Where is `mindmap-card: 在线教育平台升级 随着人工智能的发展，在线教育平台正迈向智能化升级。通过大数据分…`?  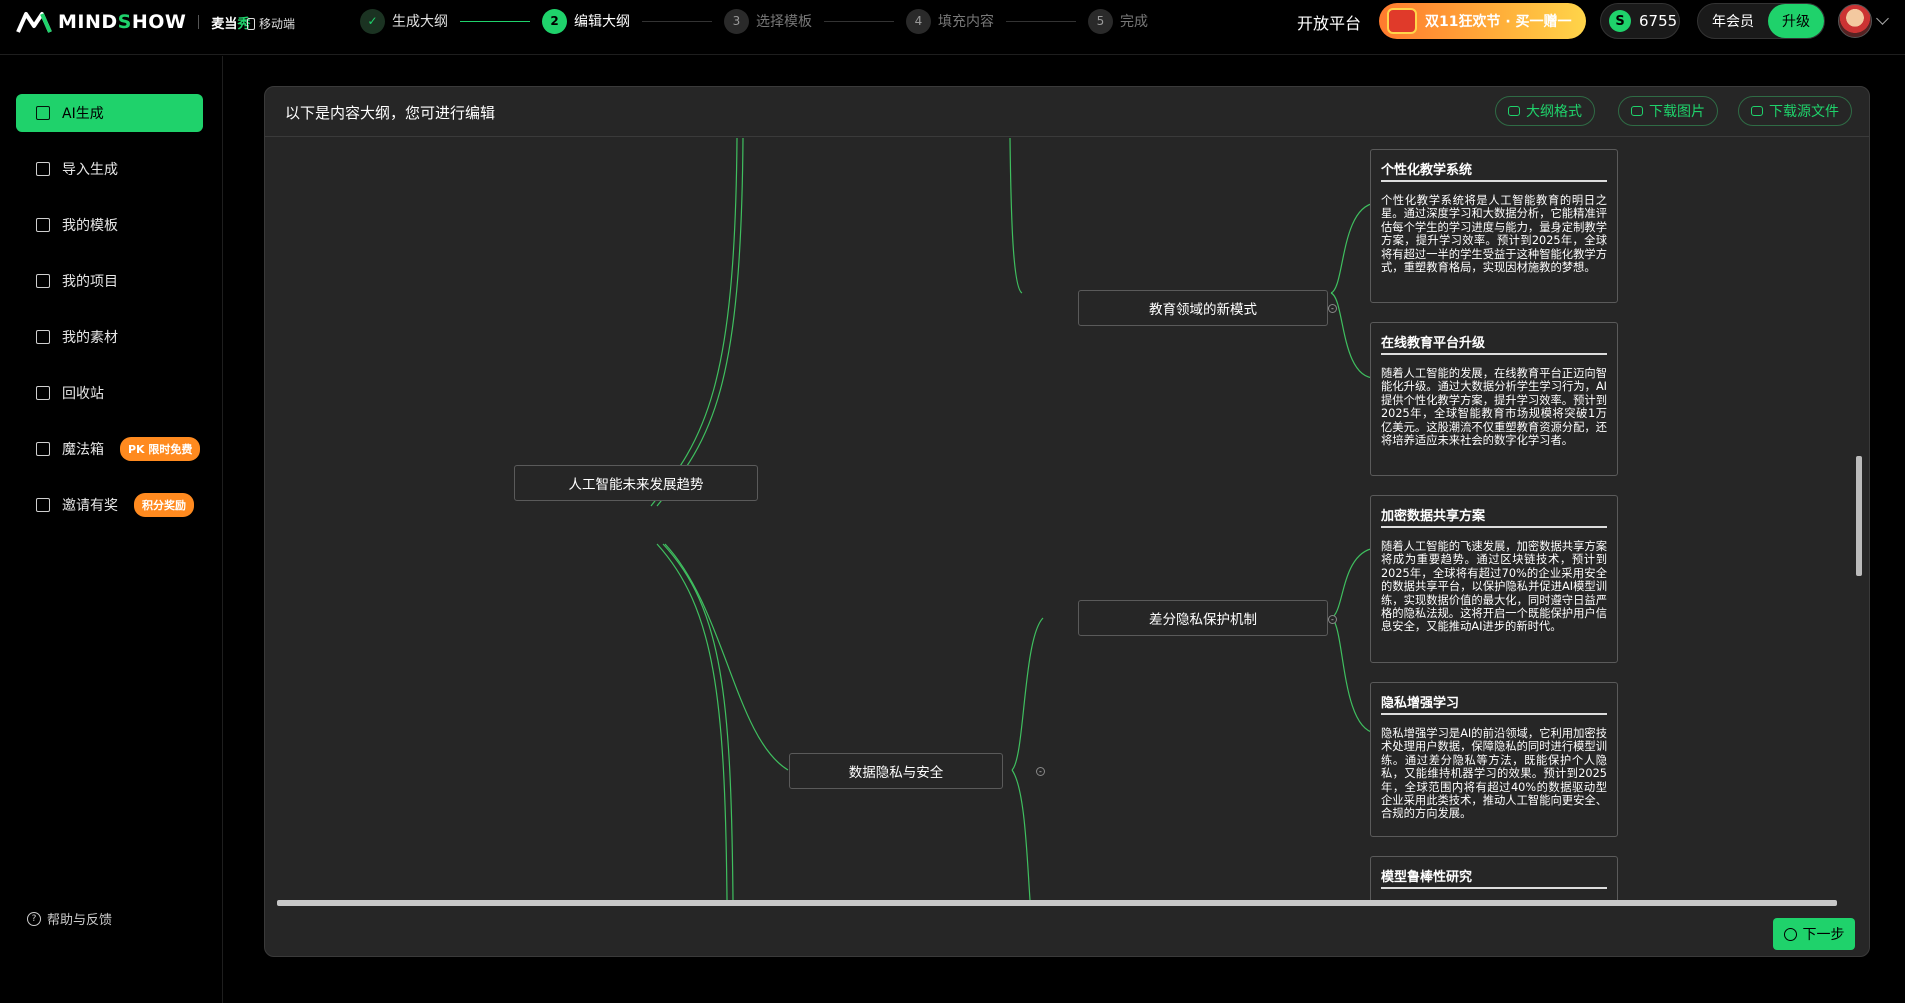 mindmap-card: 在线教育平台升级 随着人工智能的发展，在线教育平台正迈向智能化升级。通过大数据分… is located at coordinates (1494, 399).